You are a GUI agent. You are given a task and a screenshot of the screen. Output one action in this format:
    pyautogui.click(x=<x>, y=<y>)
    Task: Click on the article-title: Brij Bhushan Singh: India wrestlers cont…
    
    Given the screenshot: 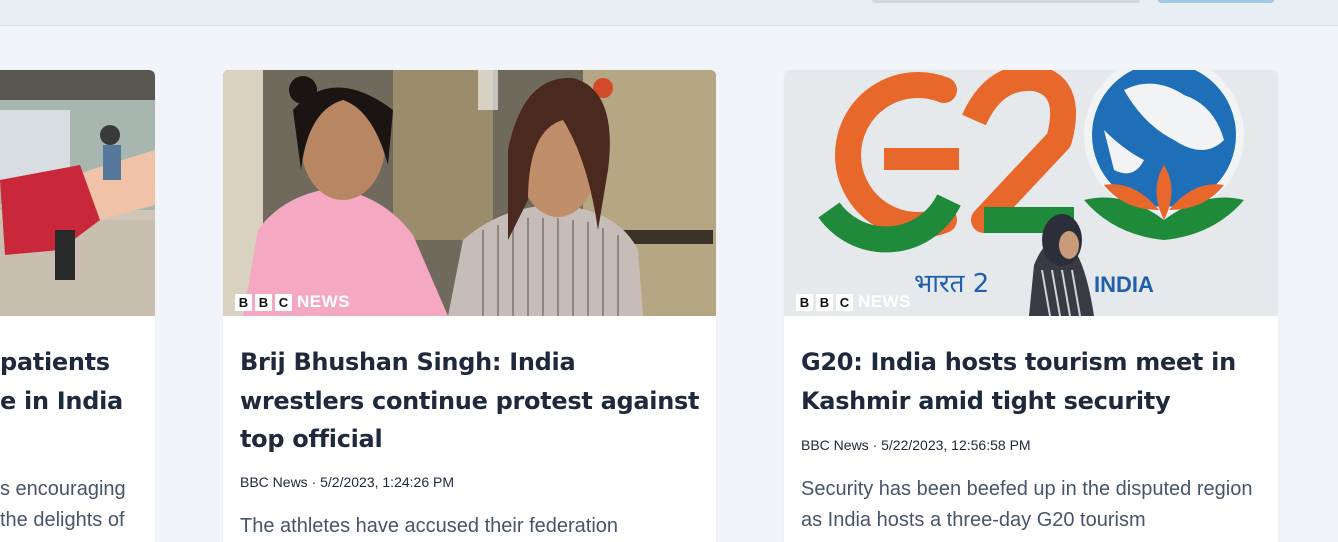 What is the action you would take?
    pyautogui.click(x=470, y=401)
    